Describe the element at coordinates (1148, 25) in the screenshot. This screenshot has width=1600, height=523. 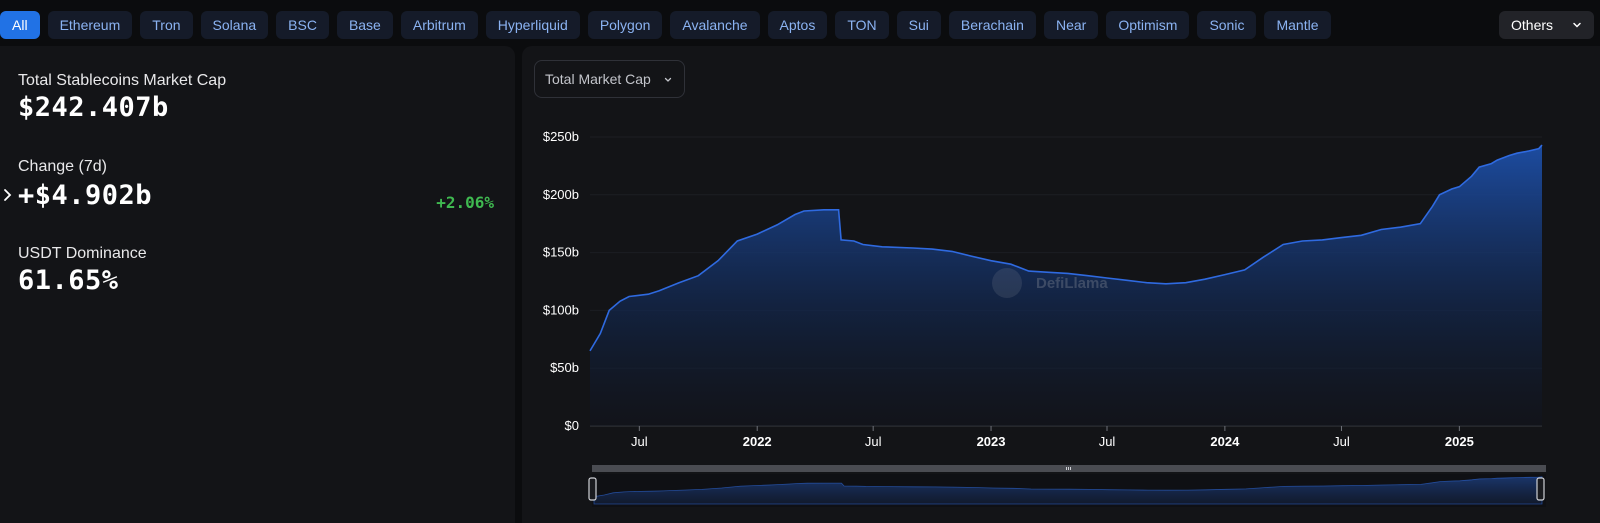
I see `chain-tab-optimism: Optimism` at that location.